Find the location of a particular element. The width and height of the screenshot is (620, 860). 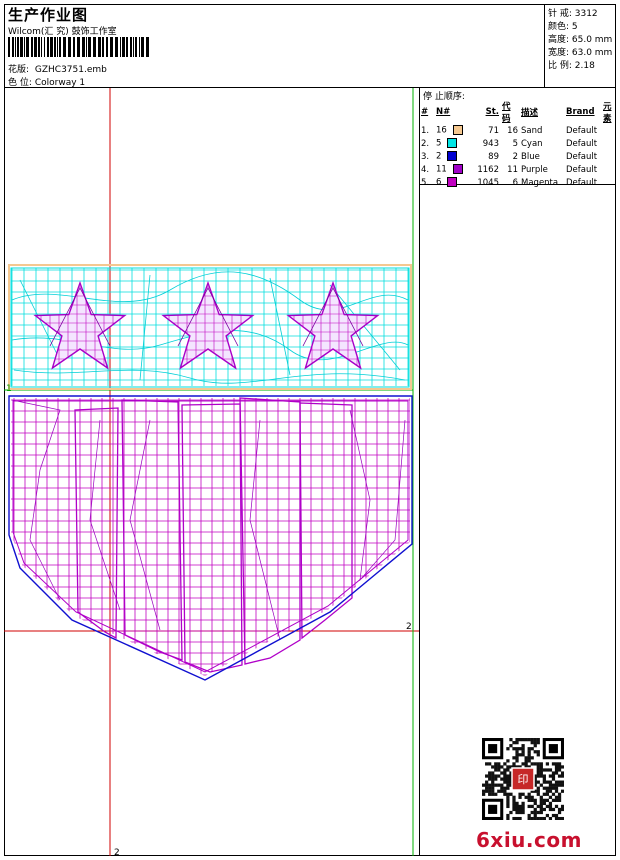

watermark-brand: 6xiu.com is located at coordinates (529, 840).